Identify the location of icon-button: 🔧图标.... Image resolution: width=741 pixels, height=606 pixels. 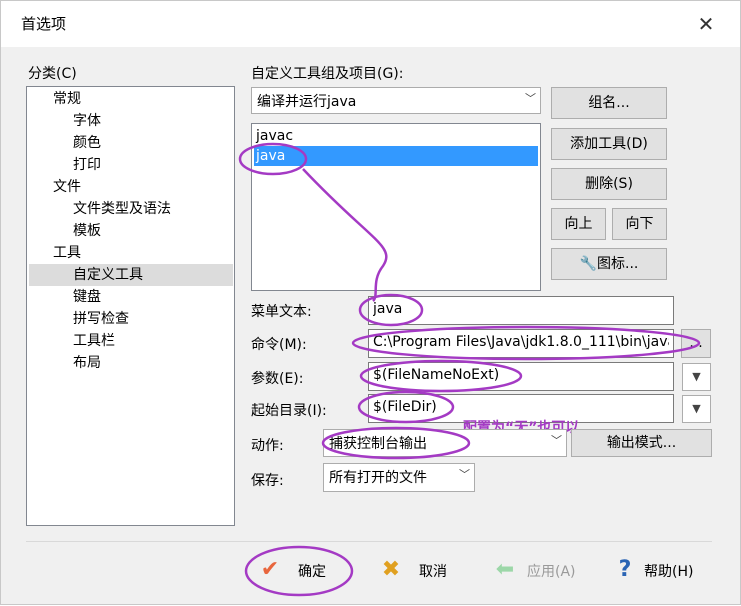
(609, 264).